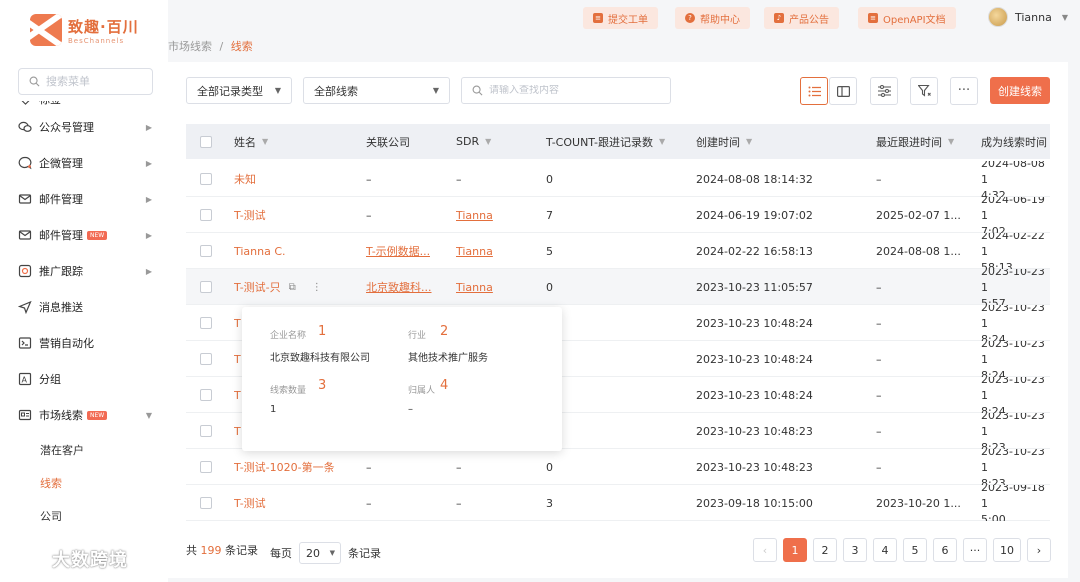 The image size is (1080, 582). What do you see at coordinates (239, 90) in the screenshot?
I see `record-type-select: 全部记录类型 ▼` at bounding box center [239, 90].